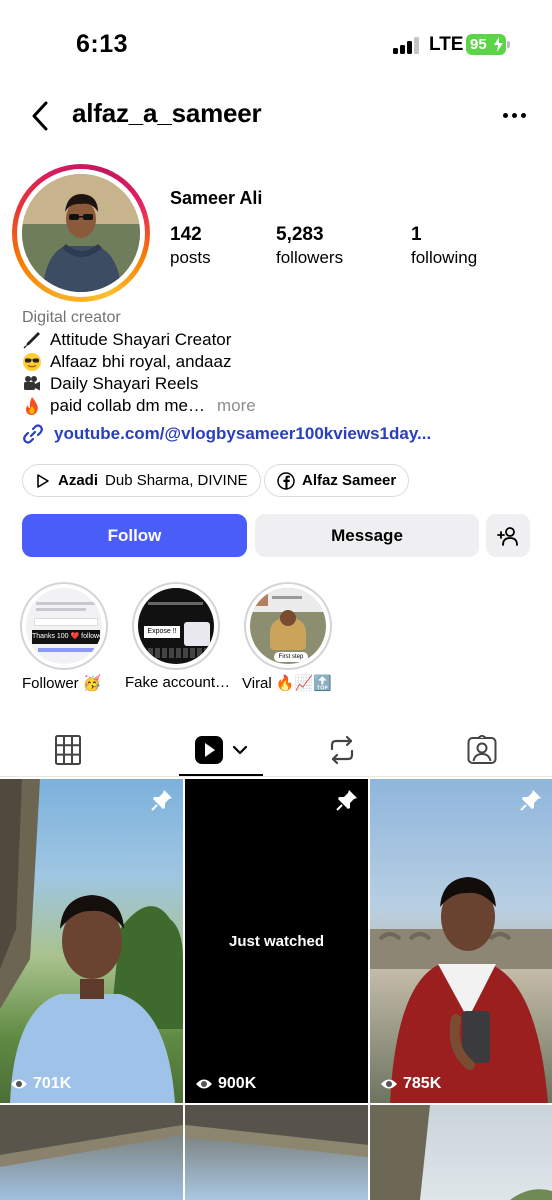 Image resolution: width=552 pixels, height=1200 pixels. I want to click on bio-line: paid collab dm me… more, so click(139, 406).